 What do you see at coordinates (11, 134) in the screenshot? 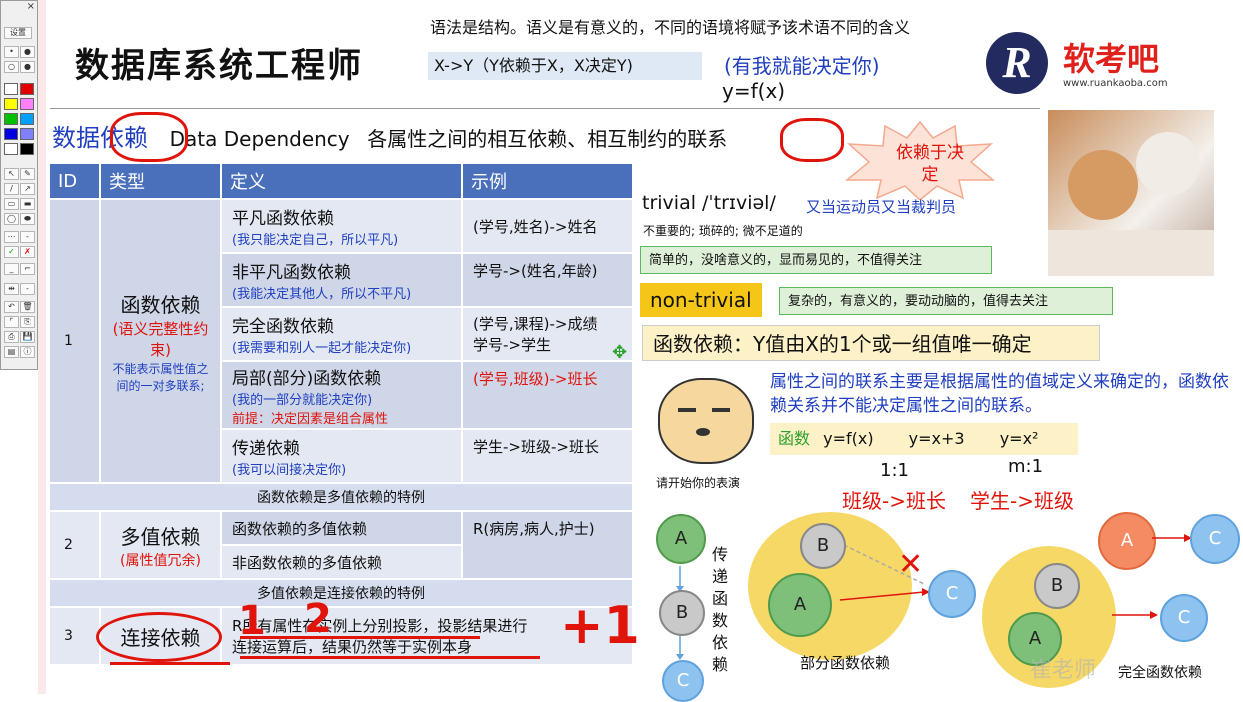
I see `color-blue-swatch` at bounding box center [11, 134].